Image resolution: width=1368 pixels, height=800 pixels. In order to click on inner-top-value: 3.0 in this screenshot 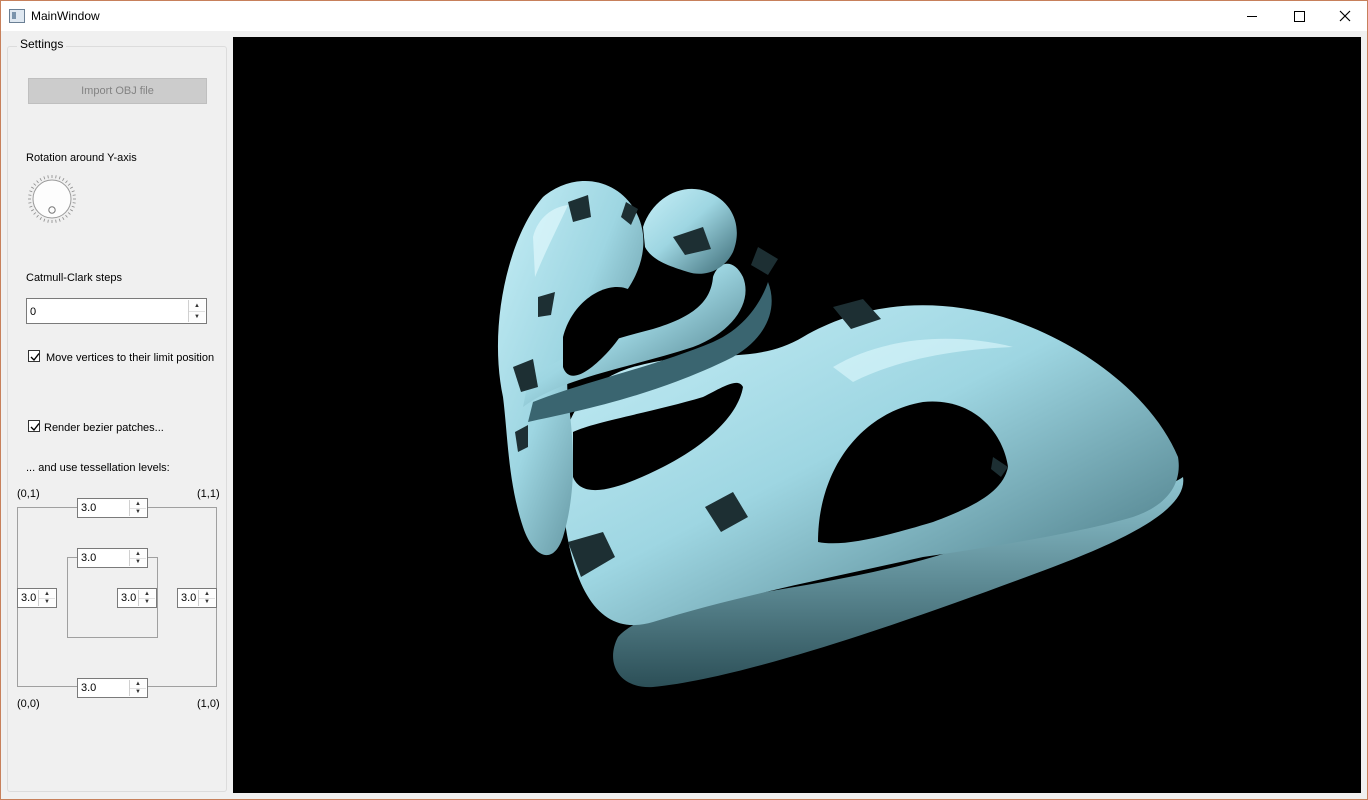, I will do `click(89, 558)`.